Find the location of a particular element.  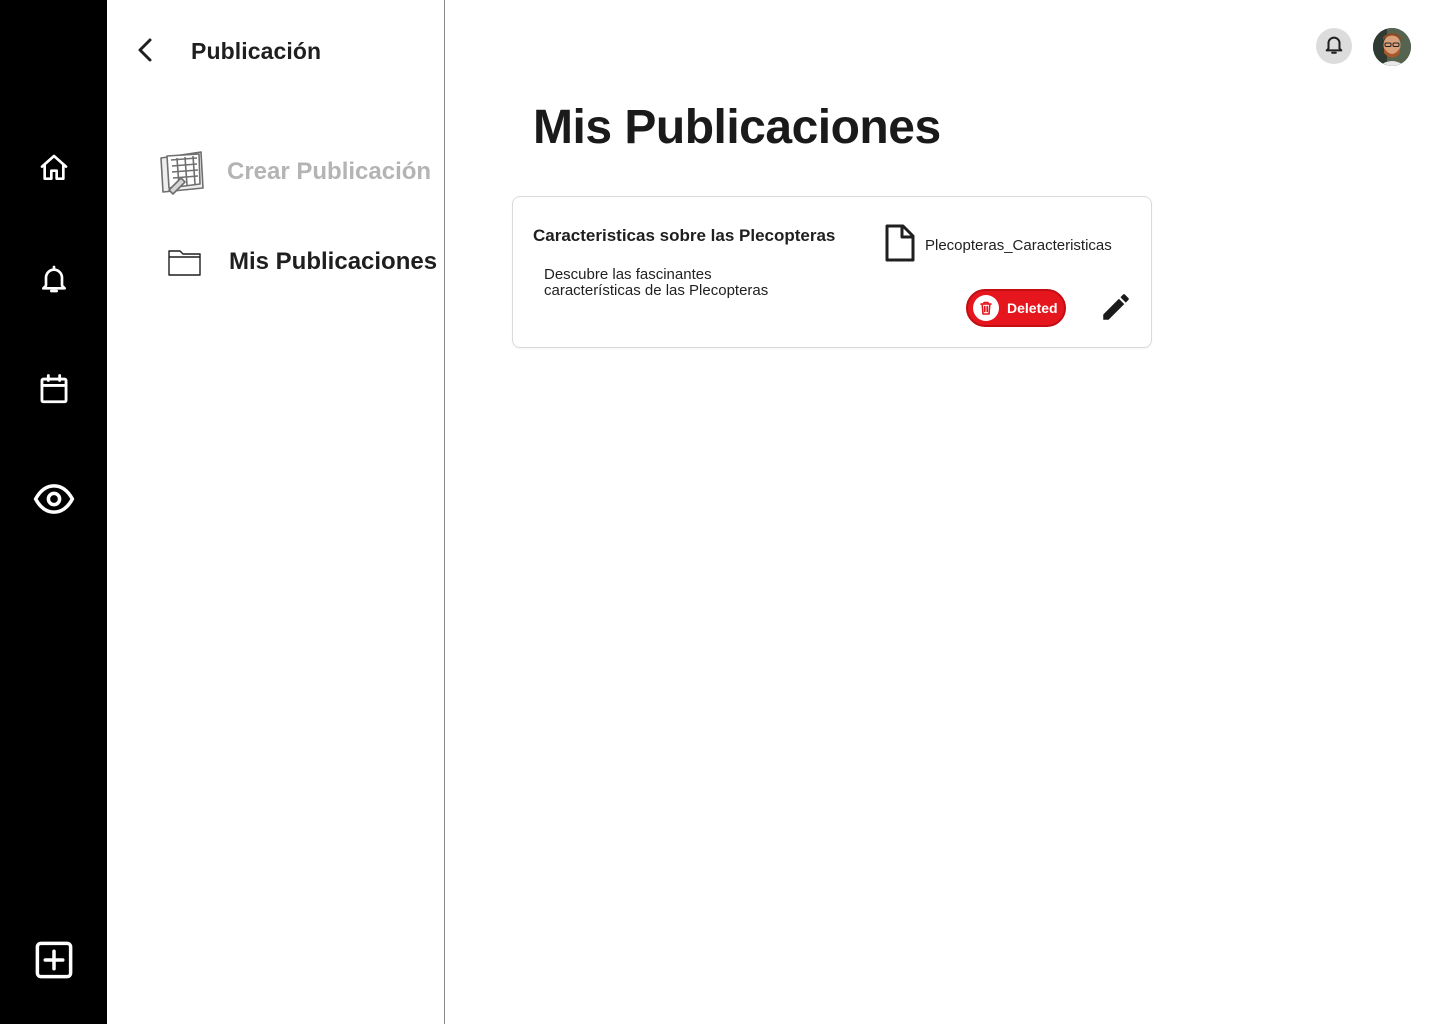

publication-description-line: características de las Plecopteras is located at coordinates (656, 290).